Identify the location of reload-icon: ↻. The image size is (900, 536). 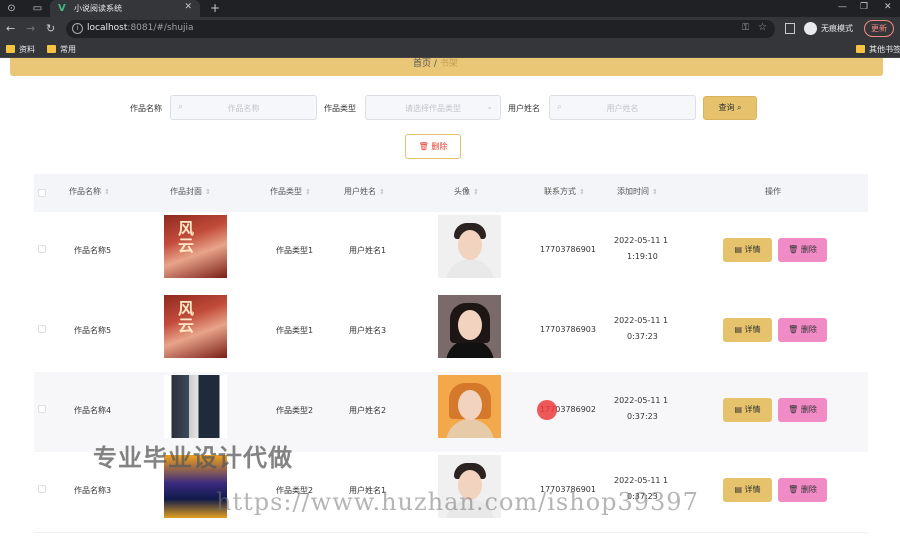
(50, 28).